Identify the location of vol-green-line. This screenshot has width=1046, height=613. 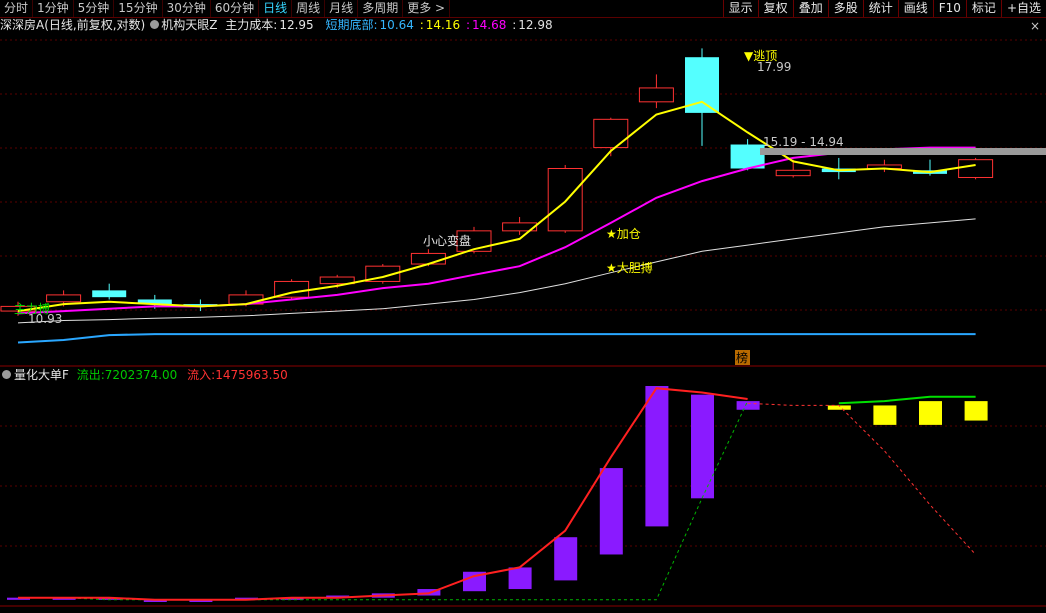
(907, 400).